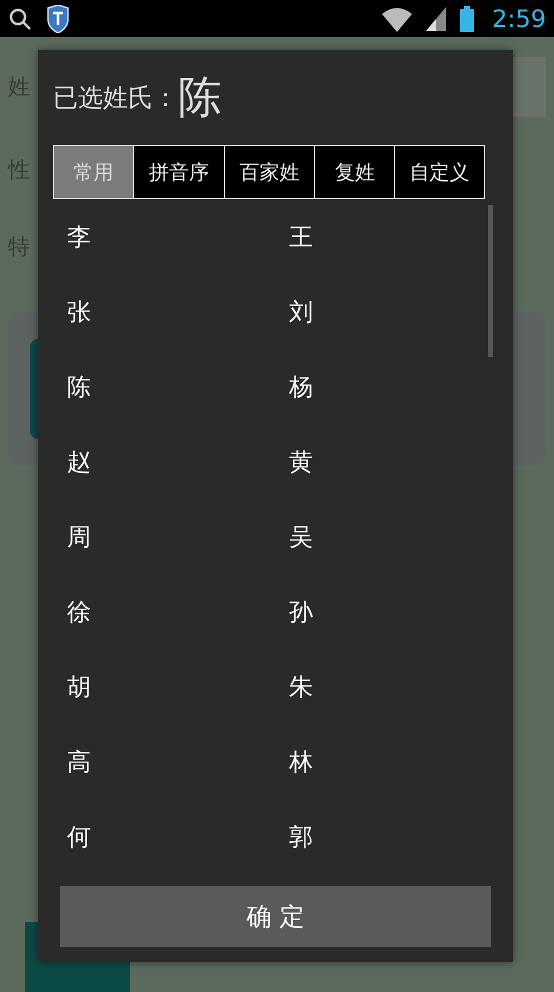 The width and height of the screenshot is (554, 992). Describe the element at coordinates (275, 916) in the screenshot. I see `confirm-button: 确 定` at that location.